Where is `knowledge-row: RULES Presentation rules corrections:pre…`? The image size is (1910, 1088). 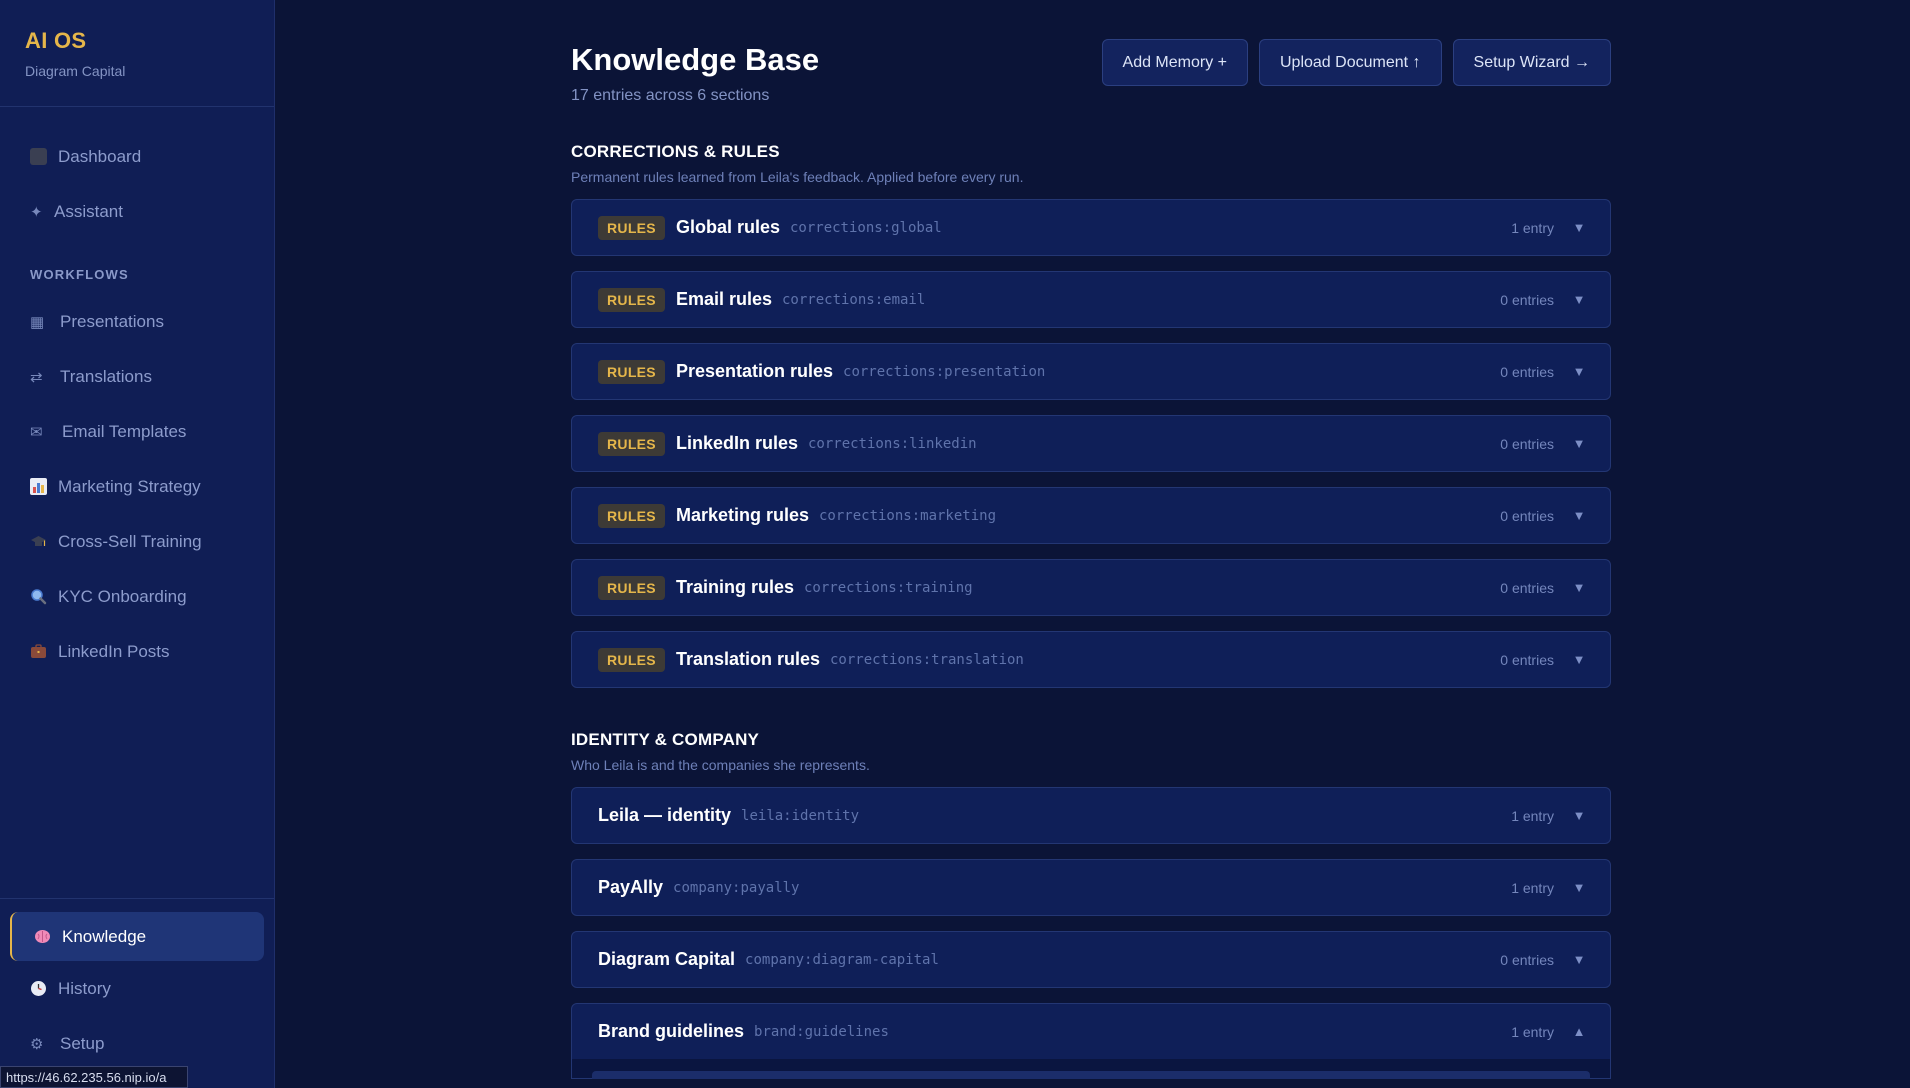
knowledge-row: RULES Presentation rules corrections:pre… is located at coordinates (1091, 371).